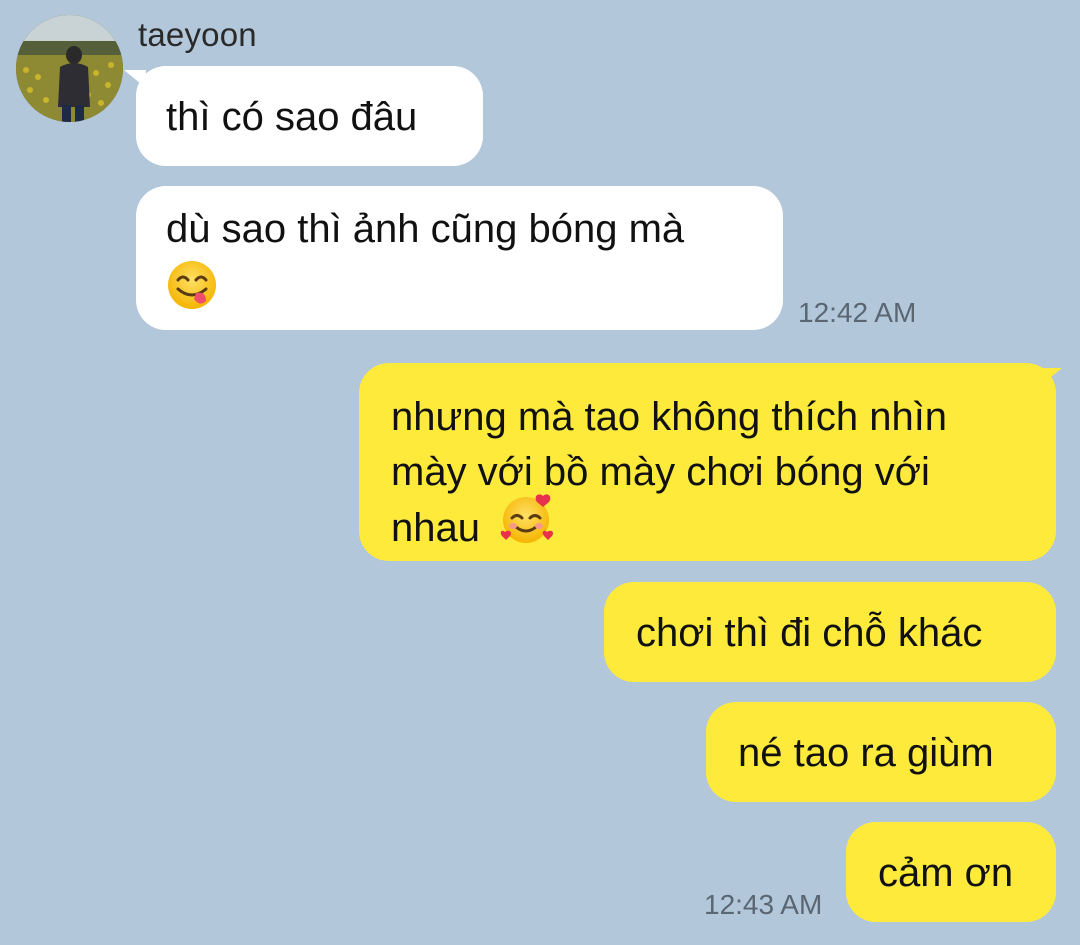  I want to click on message-text: né tao ra giùm, so click(866, 753).